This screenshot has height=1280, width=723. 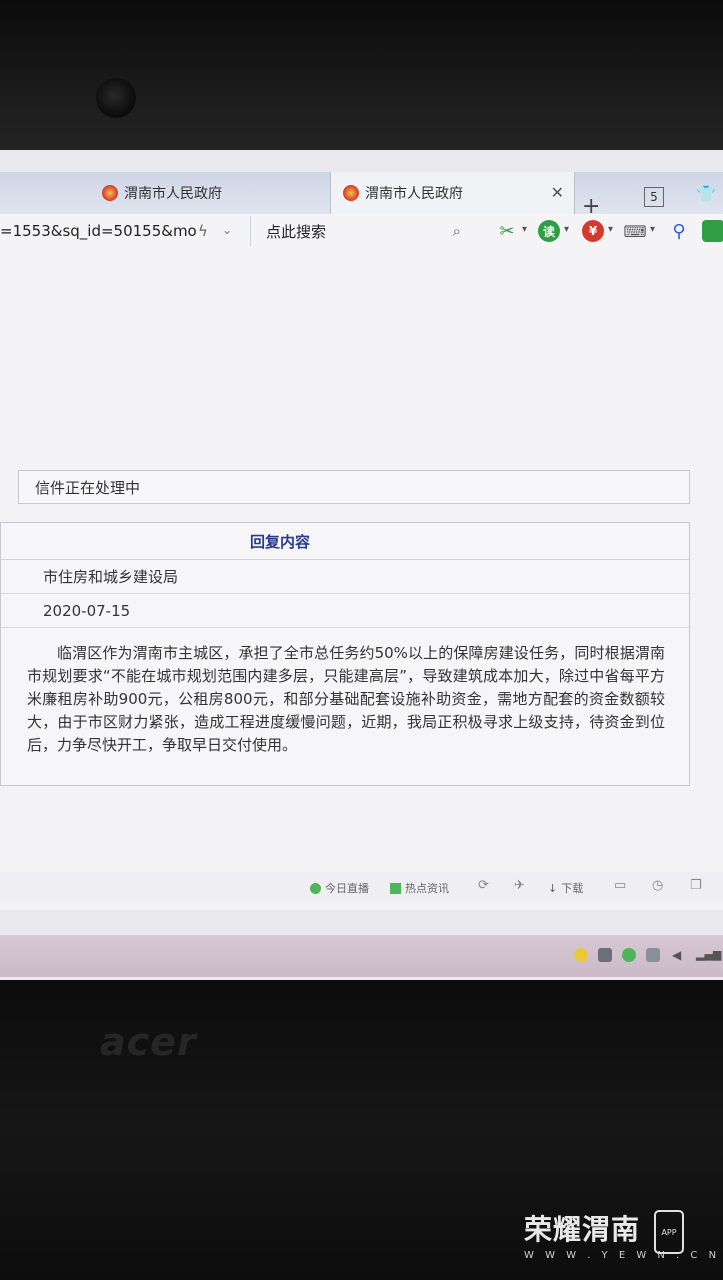 I want to click on browser-status-bar: 今日直播 热点资讯 ⟳ ✈ ↓ 下载 ▭ ◷ ❐, so click(x=361, y=887).